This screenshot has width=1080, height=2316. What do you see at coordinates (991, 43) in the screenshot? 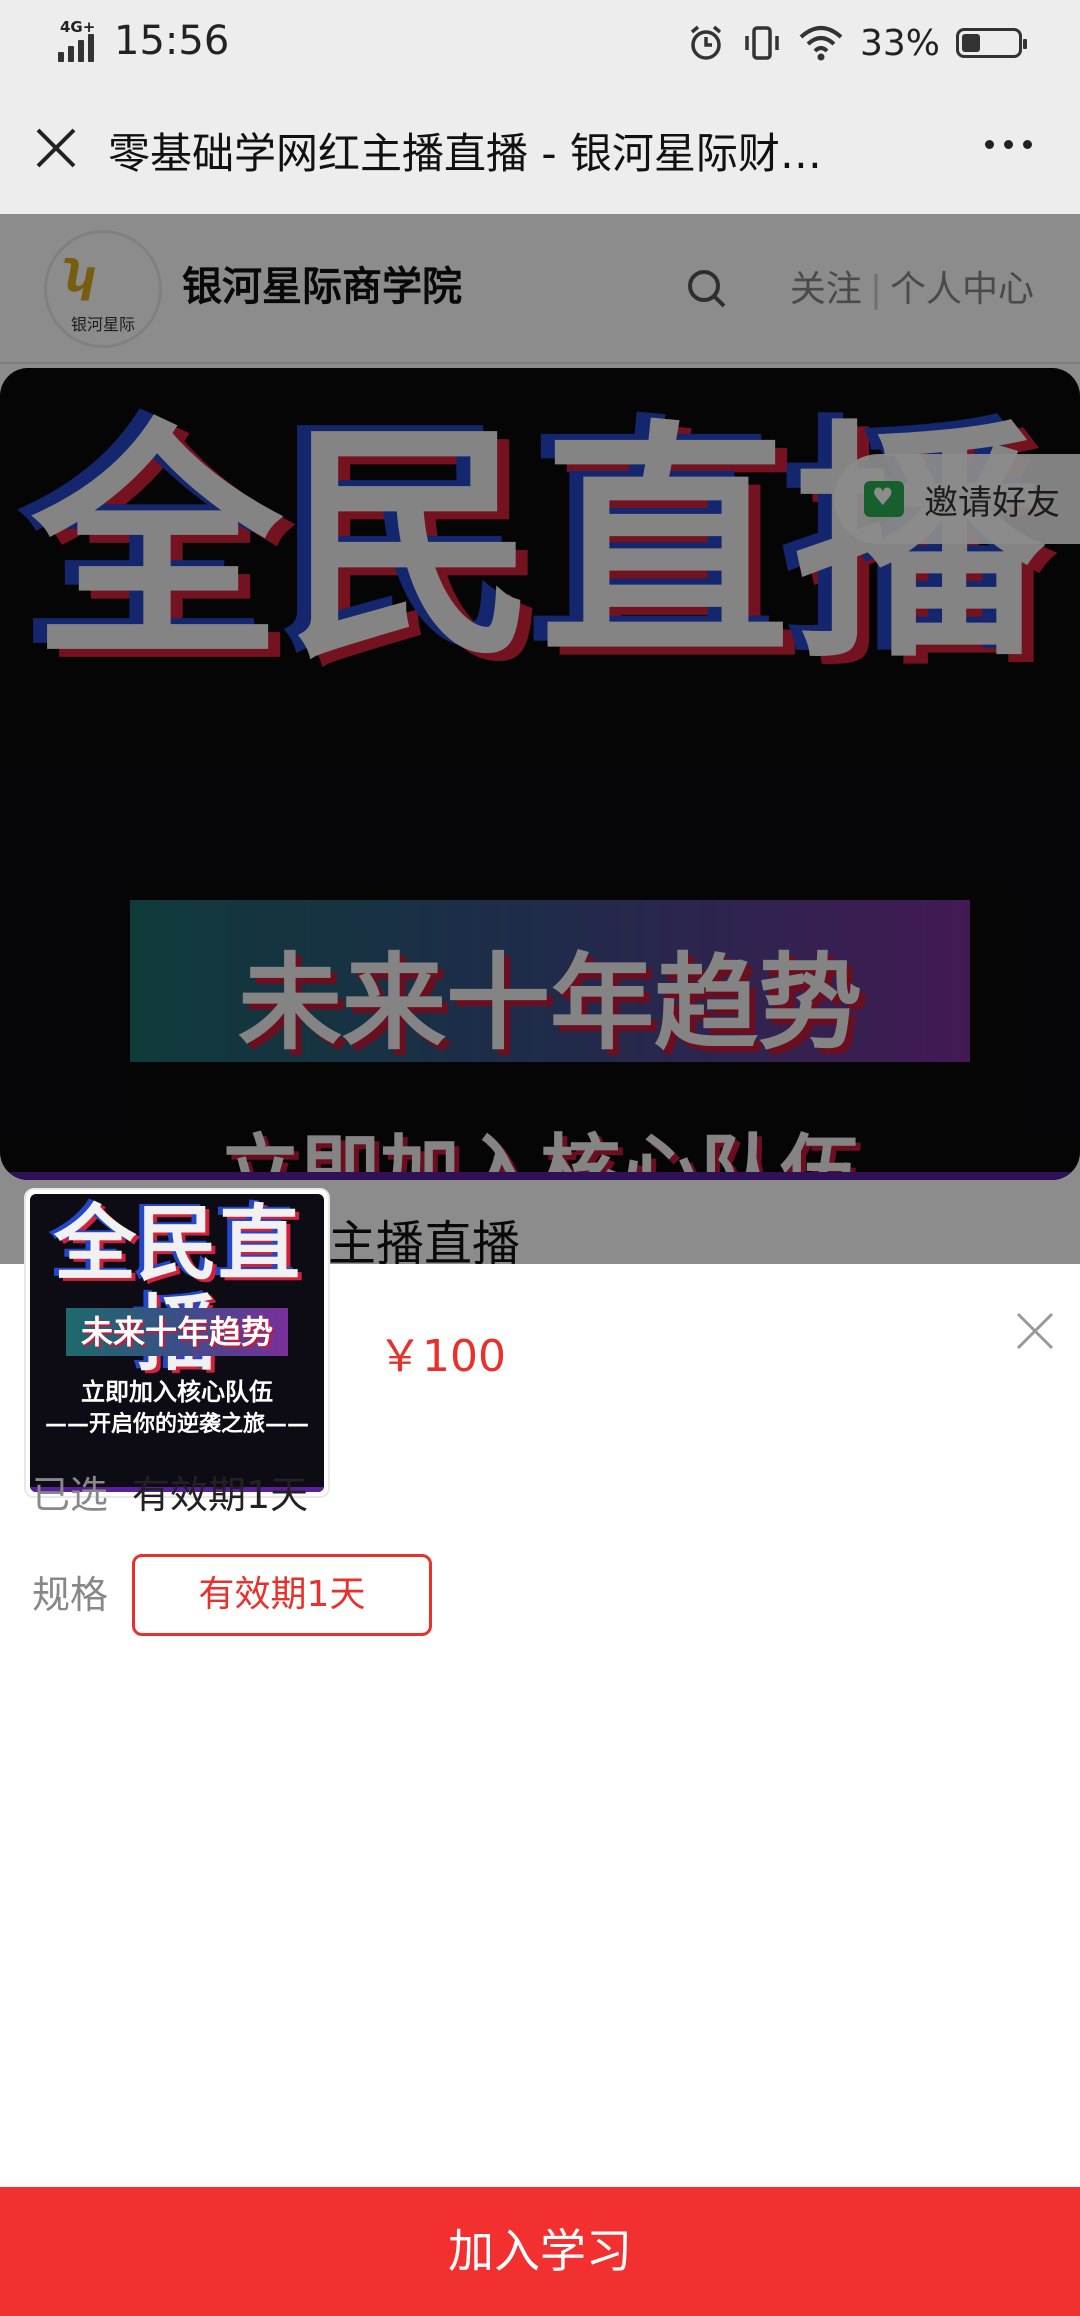
I see `battery-icon` at bounding box center [991, 43].